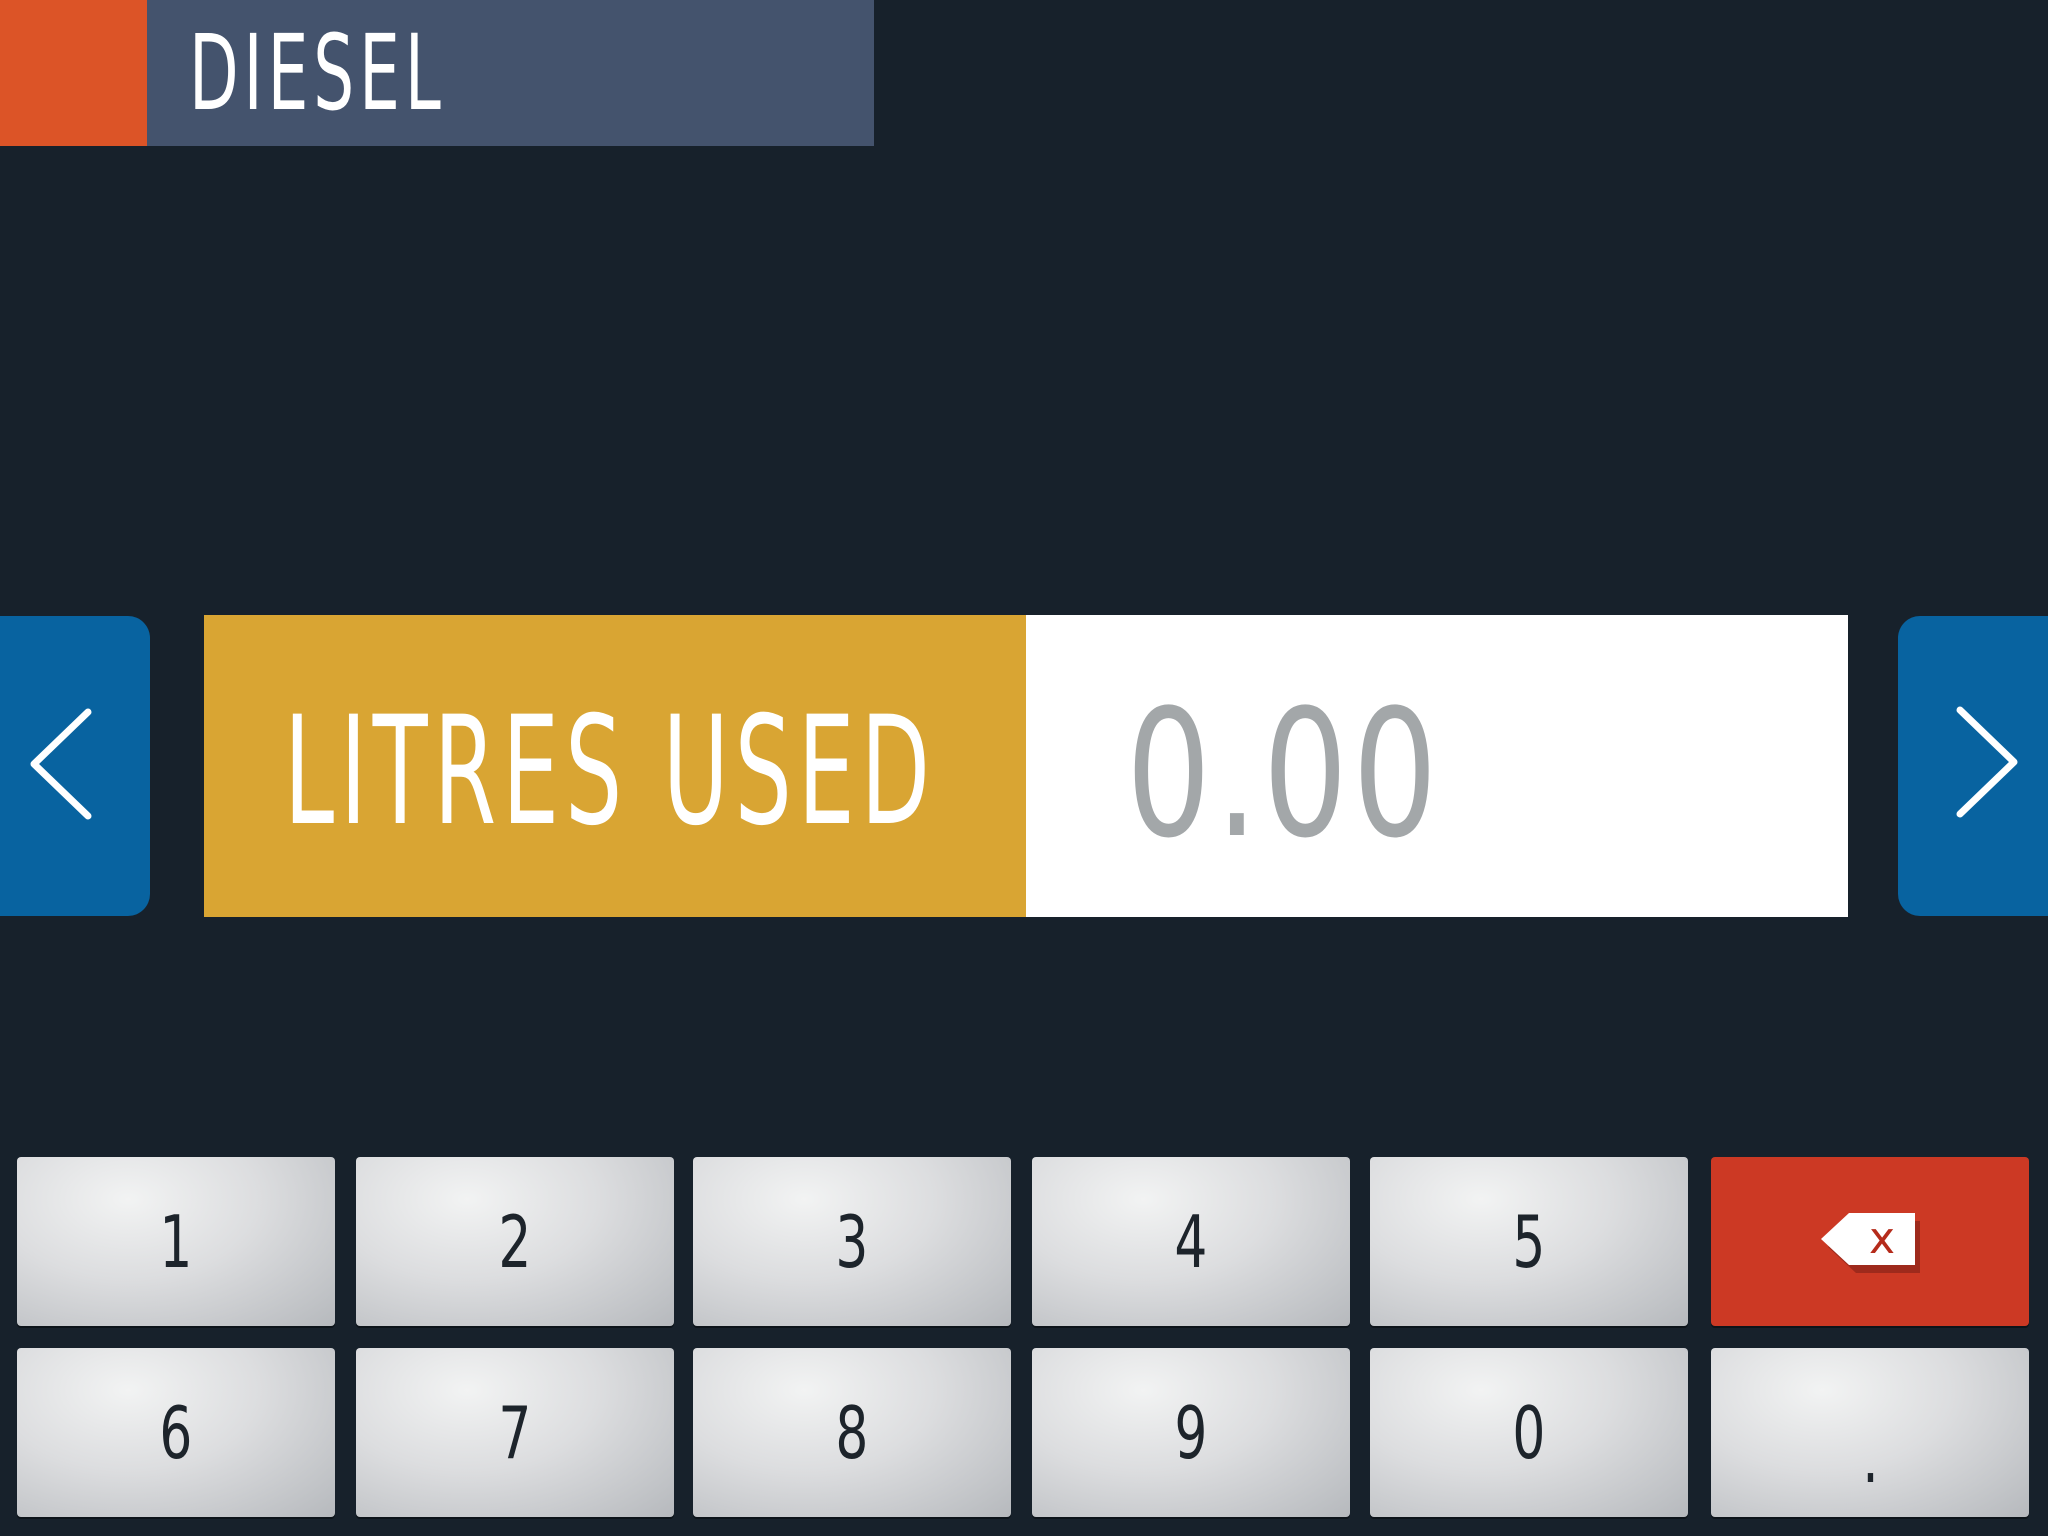  I want to click on key-2-label: 2, so click(515, 1241).